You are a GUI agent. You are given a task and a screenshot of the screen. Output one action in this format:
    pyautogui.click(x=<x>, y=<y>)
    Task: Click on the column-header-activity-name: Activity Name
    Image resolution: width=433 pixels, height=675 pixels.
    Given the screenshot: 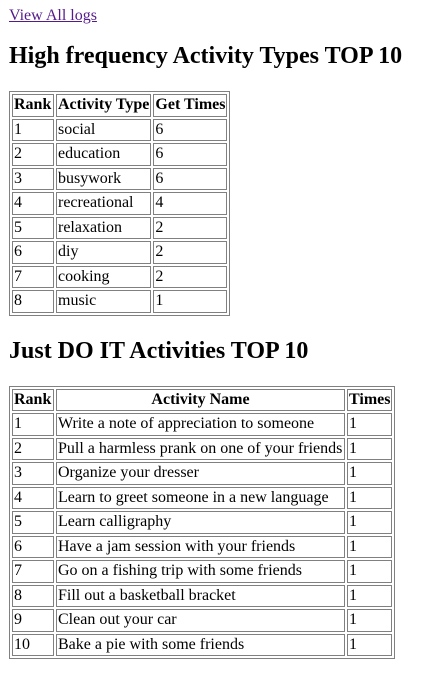 What is the action you would take?
    pyautogui.click(x=200, y=399)
    